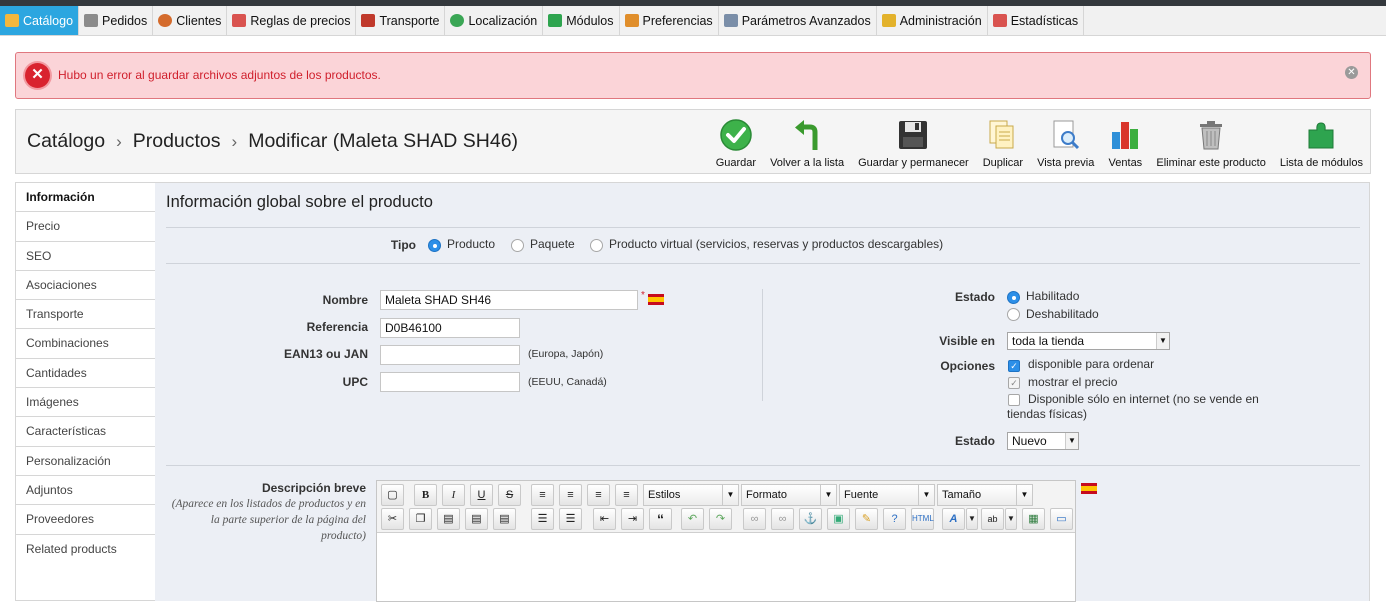  I want to click on status-enabled-radio, so click(1013, 297).